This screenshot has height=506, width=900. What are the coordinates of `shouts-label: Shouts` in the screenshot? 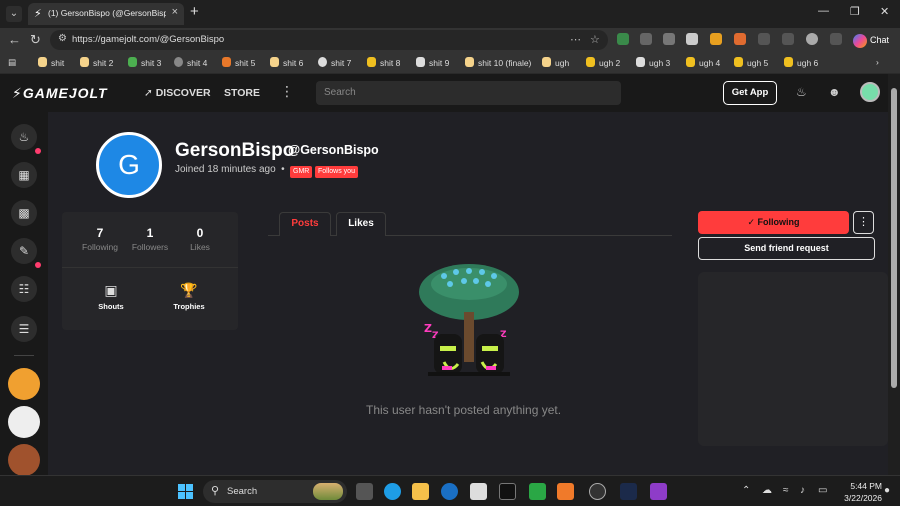 It's located at (111, 306).